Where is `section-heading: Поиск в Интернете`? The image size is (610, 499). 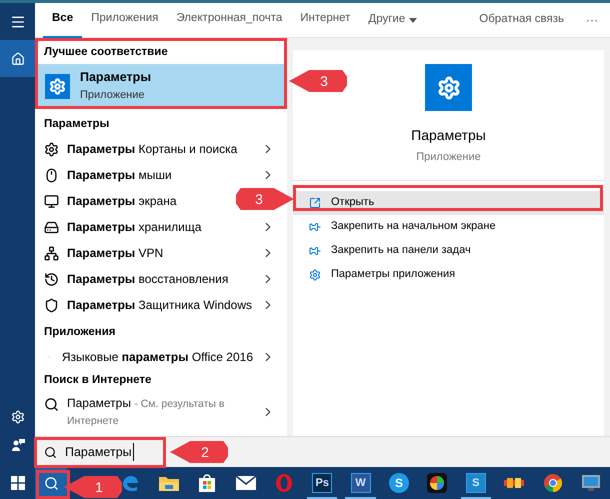
section-heading: Поиск в Интернете is located at coordinates (97, 380).